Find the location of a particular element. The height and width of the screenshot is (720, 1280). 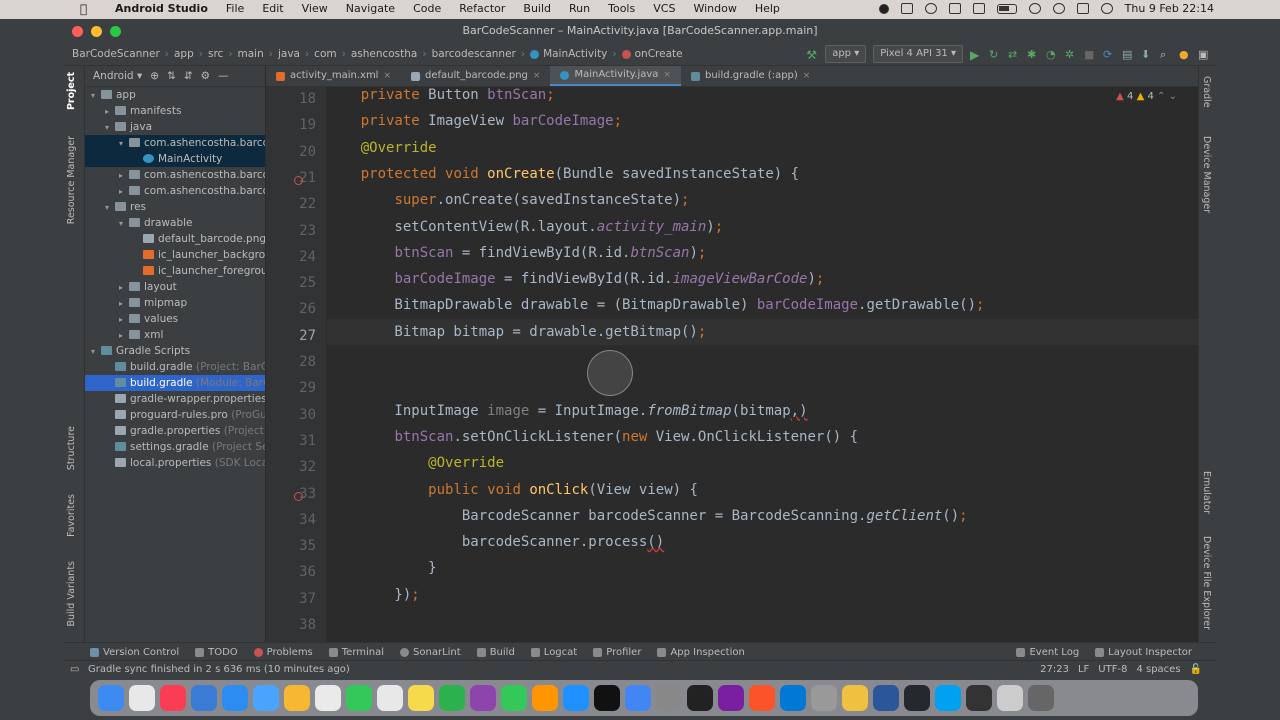

settings-icon: ▣ is located at coordinates (1204, 54).